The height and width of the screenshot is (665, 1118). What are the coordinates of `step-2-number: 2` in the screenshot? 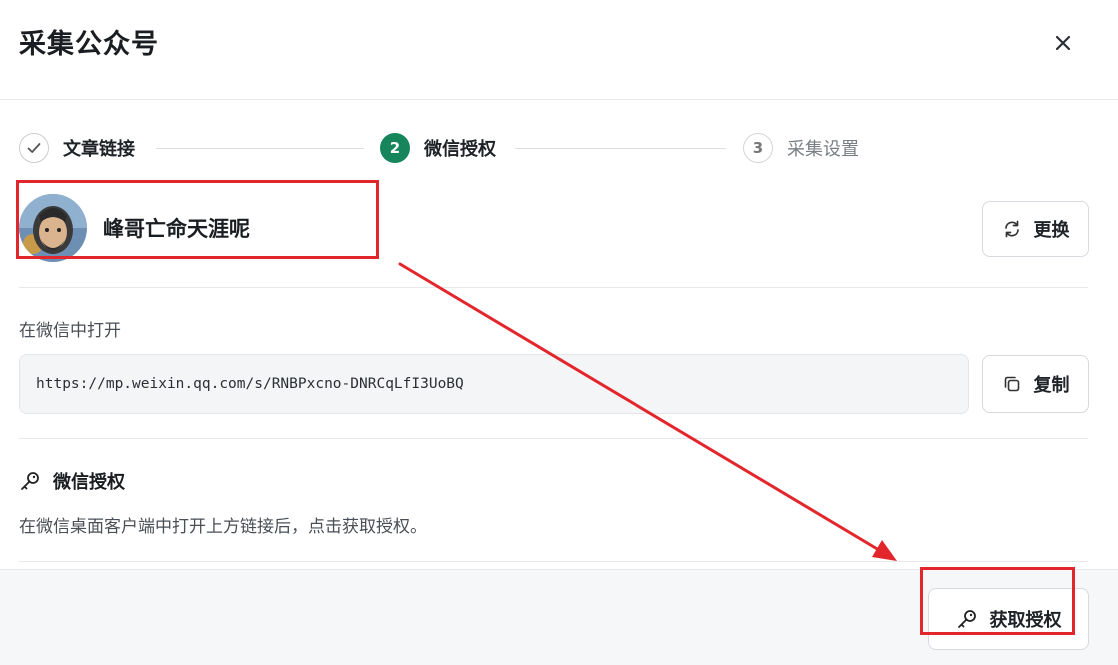 It's located at (395, 148).